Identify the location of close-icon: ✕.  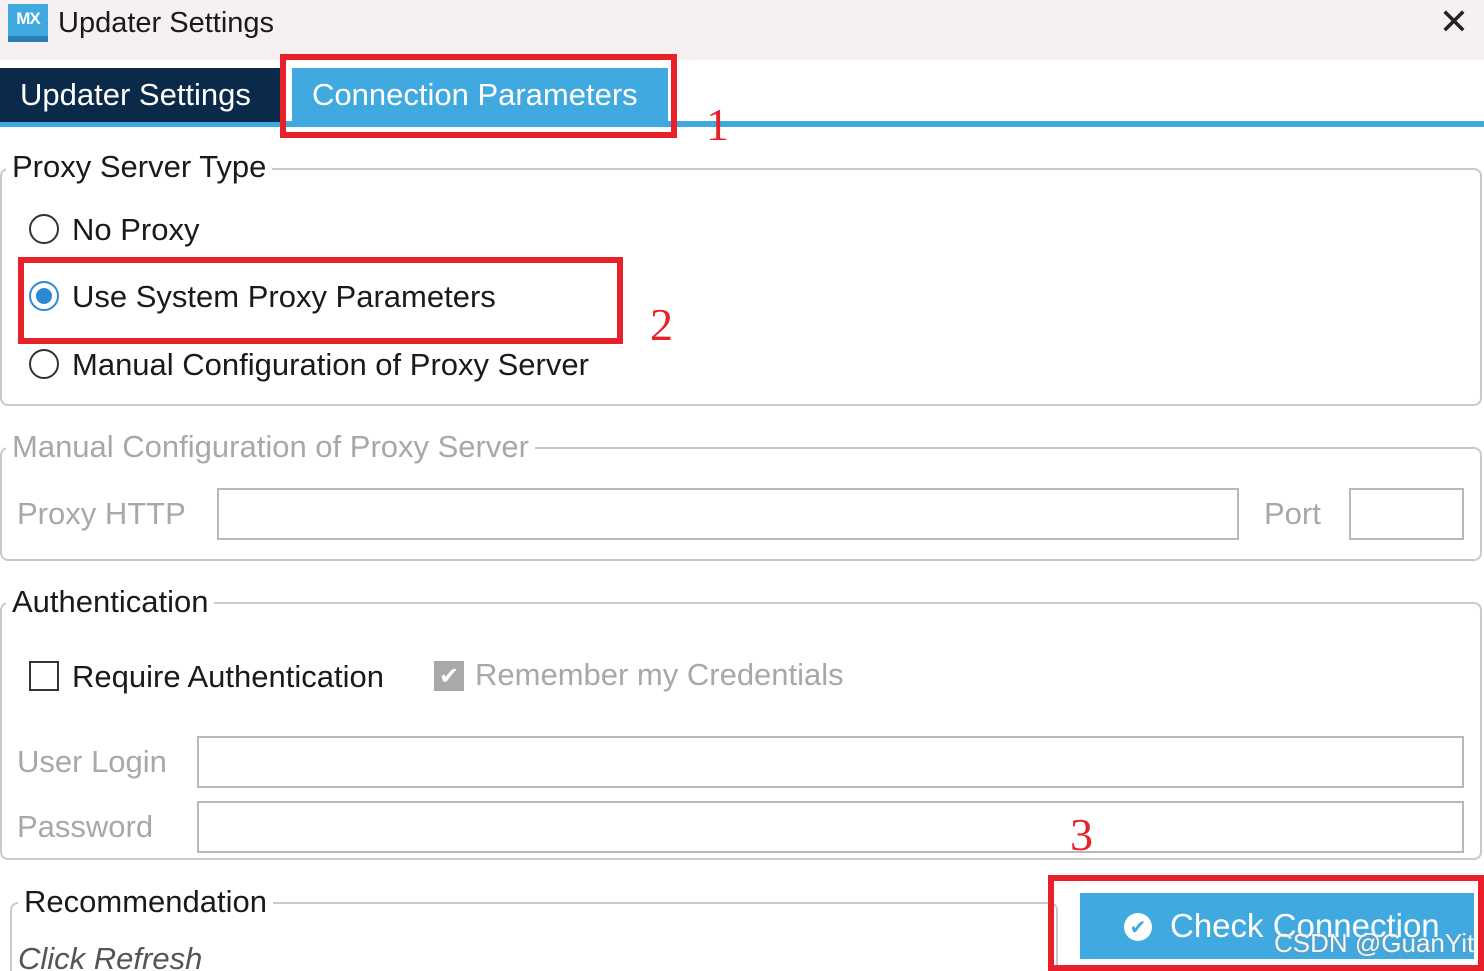
(1454, 23).